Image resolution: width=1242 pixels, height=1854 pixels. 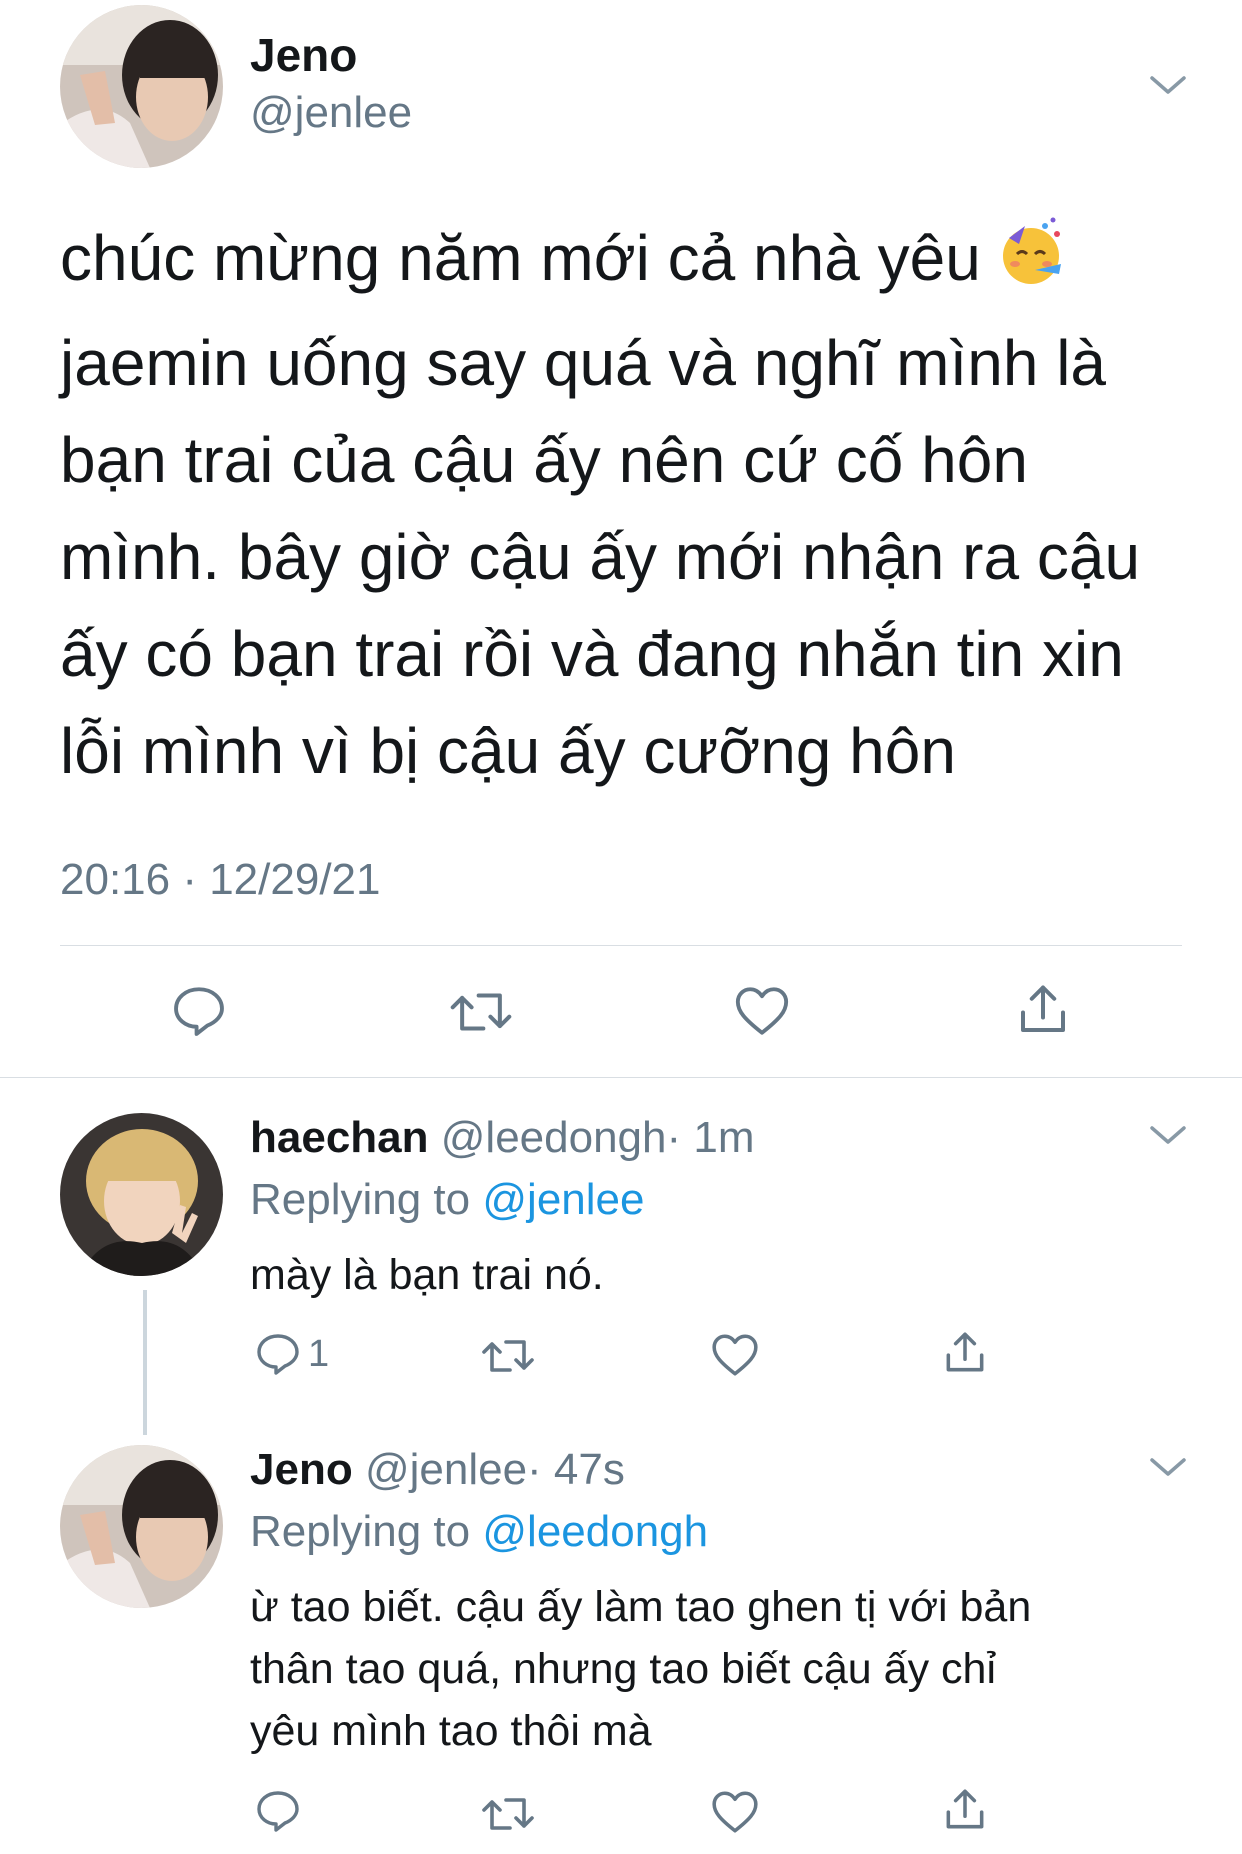 I want to click on reply-header: Jeno @jenlee· 47s, so click(x=437, y=1470).